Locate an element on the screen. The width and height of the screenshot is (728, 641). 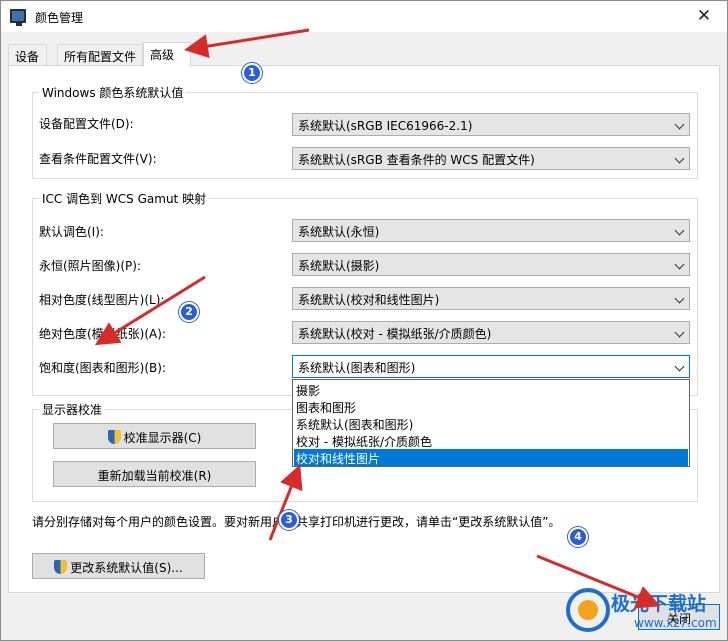
reload-calibration-button: 重新加载当前校准(R) is located at coordinates (154, 474).